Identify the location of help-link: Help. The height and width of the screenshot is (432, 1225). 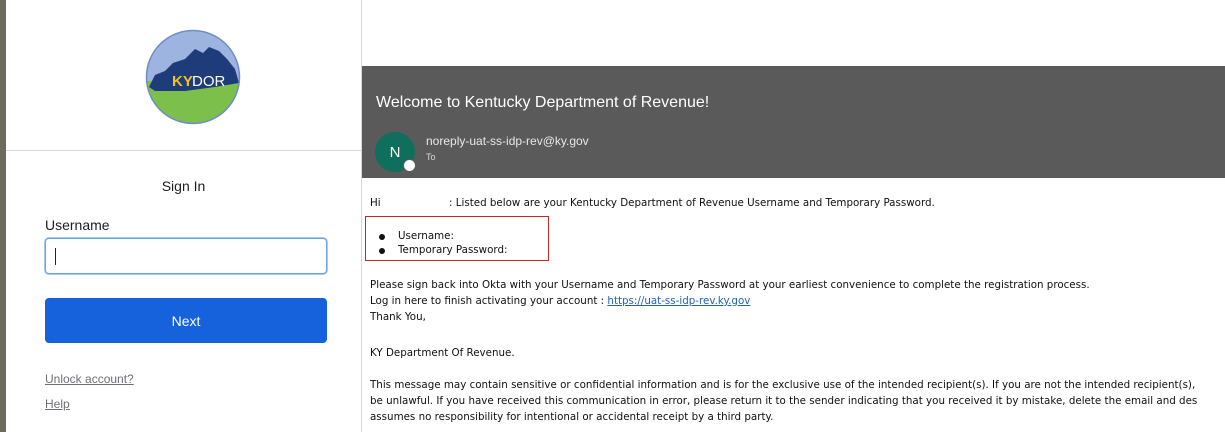
(57, 404).